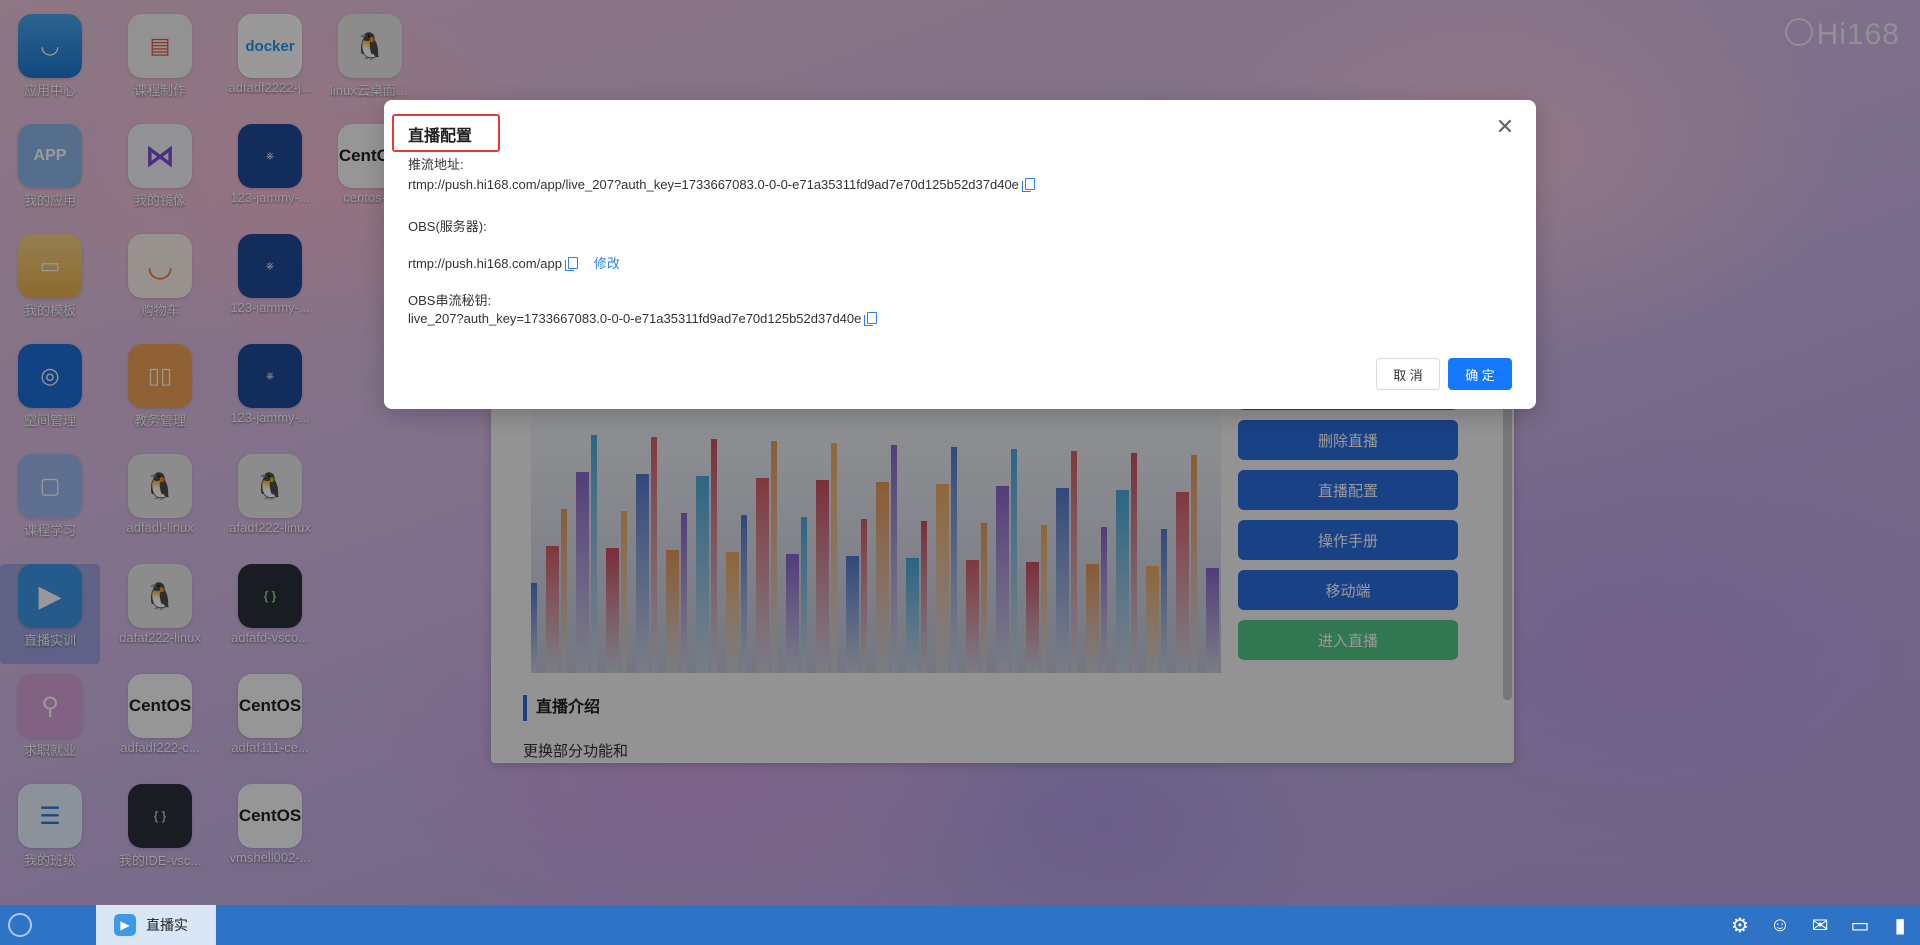 Image resolution: width=1920 pixels, height=945 pixels. I want to click on chat-icon: ✉, so click(1820, 925).